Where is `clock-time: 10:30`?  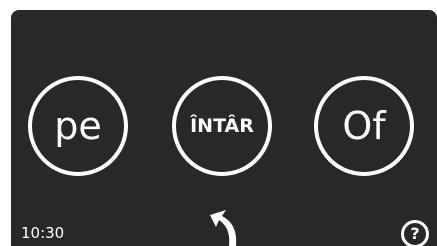 clock-time: 10:30 is located at coordinates (43, 233).